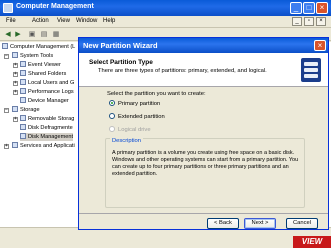 Image resolution: width=331 pixels, height=248 pixels. What do you see at coordinates (203, 213) in the screenshot?
I see `button-separator` at bounding box center [203, 213].